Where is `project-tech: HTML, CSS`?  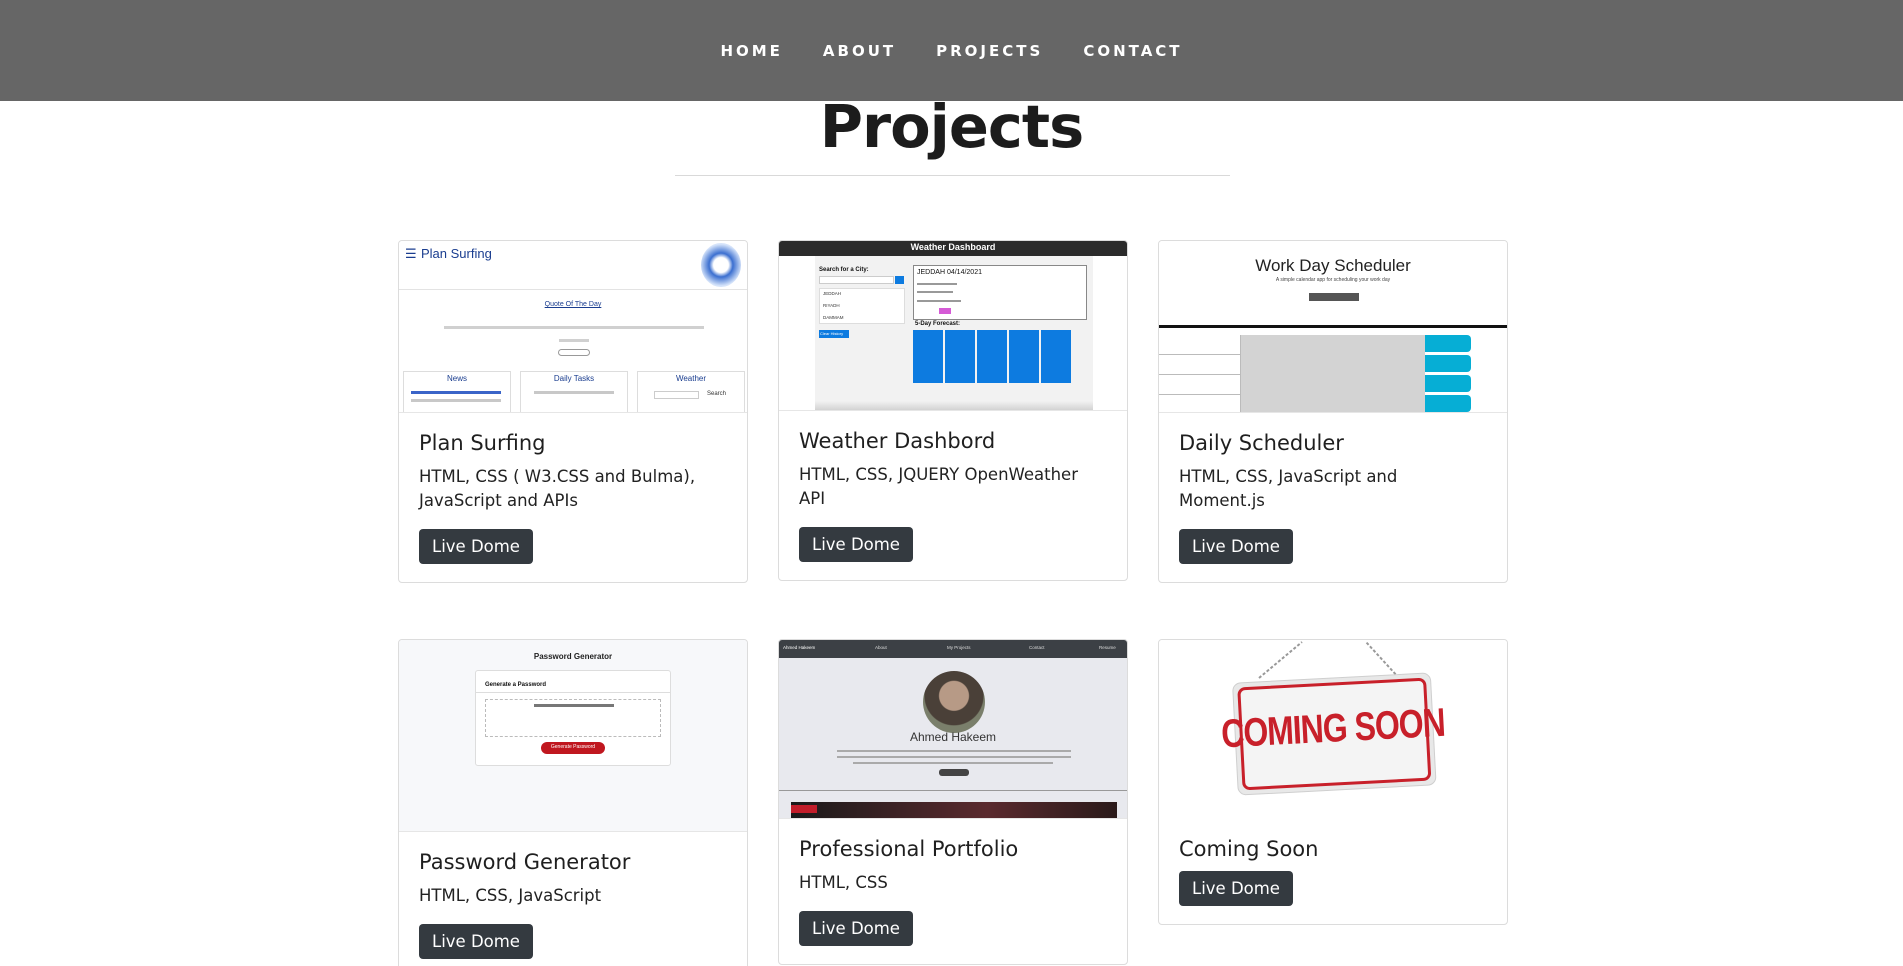
project-tech: HTML, CSS is located at coordinates (843, 882).